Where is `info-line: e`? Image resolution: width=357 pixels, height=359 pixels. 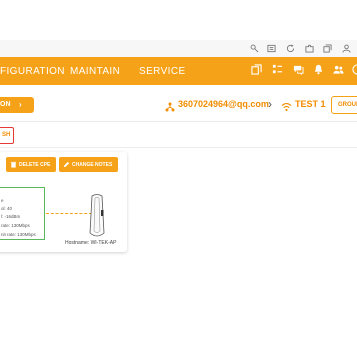 info-line: e is located at coordinates (2, 200).